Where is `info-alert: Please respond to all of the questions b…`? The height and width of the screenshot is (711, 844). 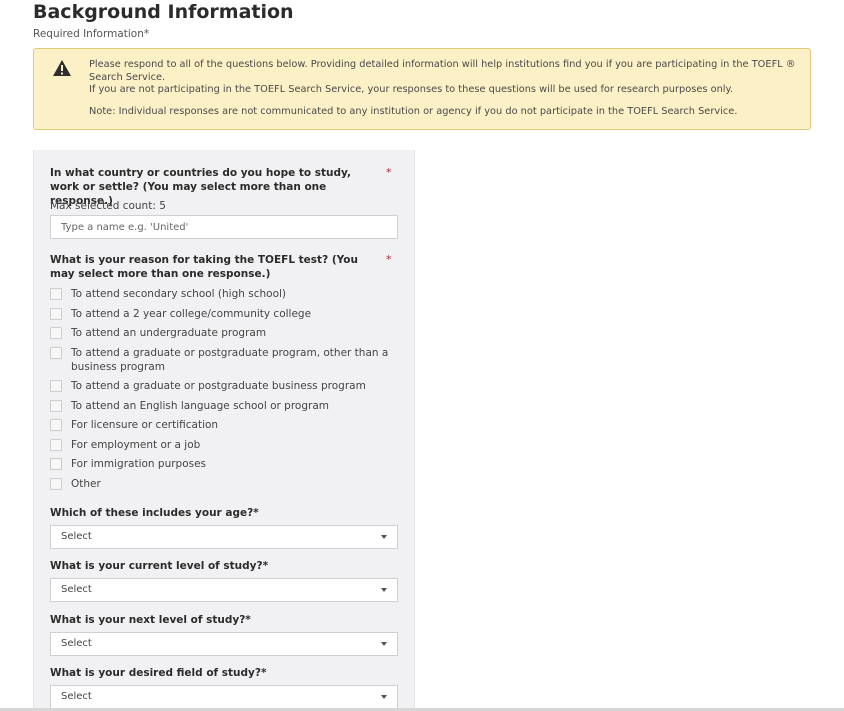 info-alert: Please respond to all of the questions b… is located at coordinates (422, 89).